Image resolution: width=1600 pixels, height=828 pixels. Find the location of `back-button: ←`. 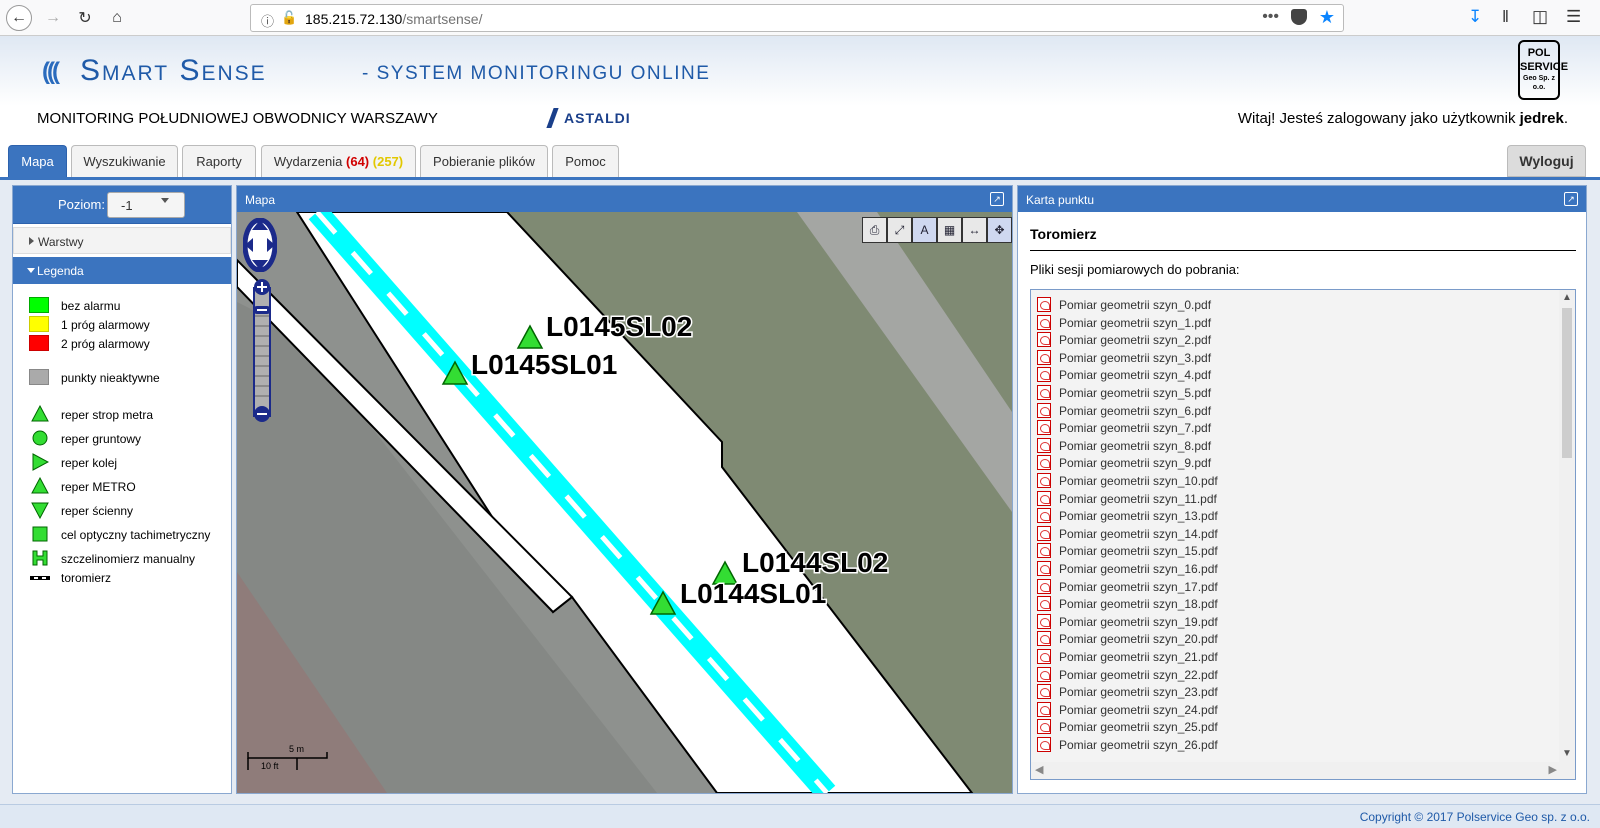

back-button: ← is located at coordinates (19, 18).